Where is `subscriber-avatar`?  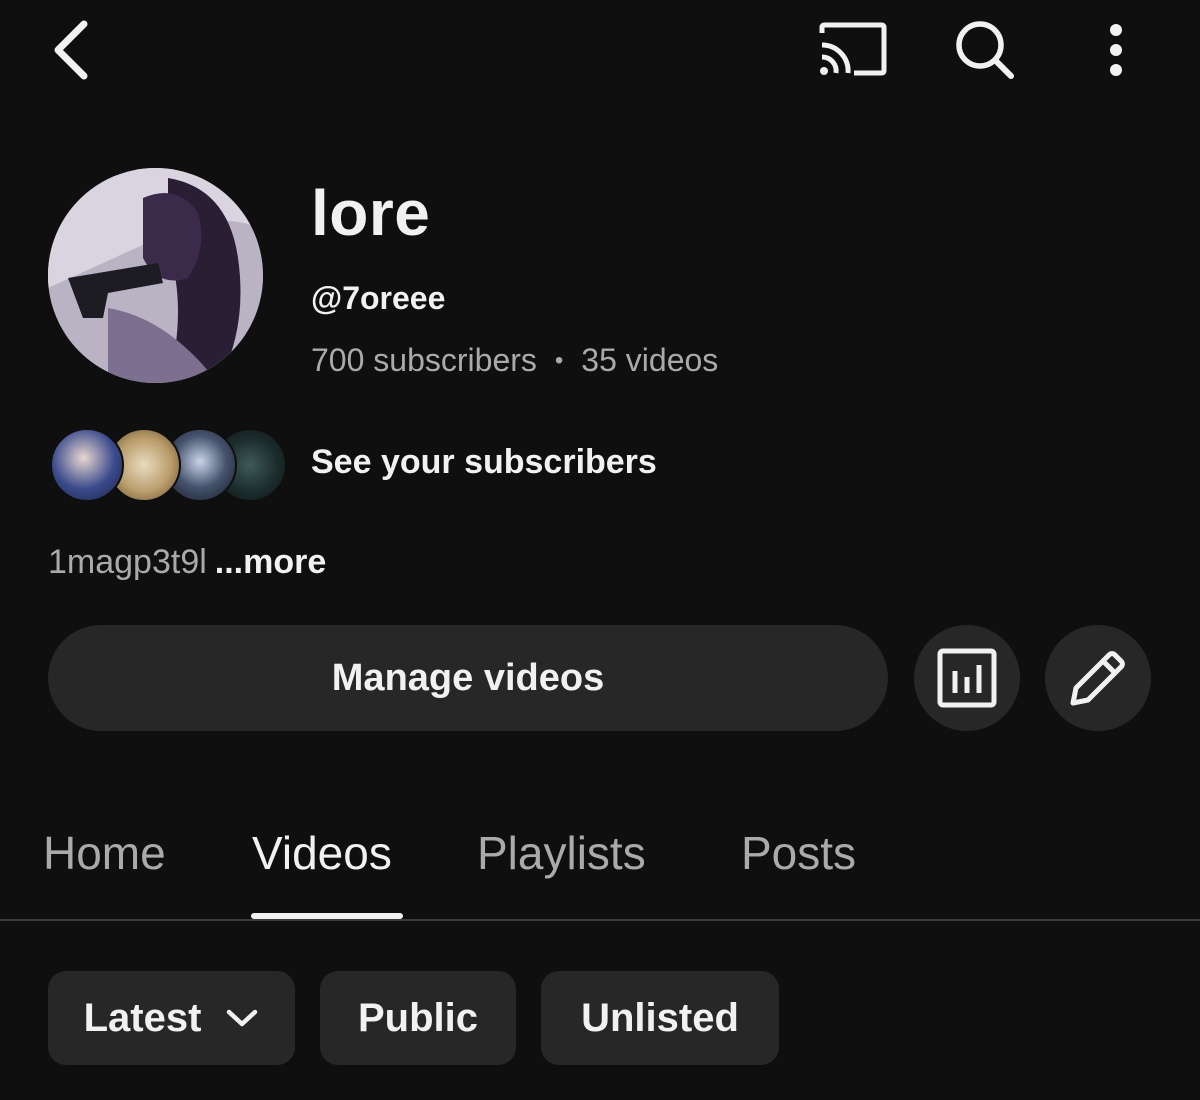
subscriber-avatar is located at coordinates (87, 465).